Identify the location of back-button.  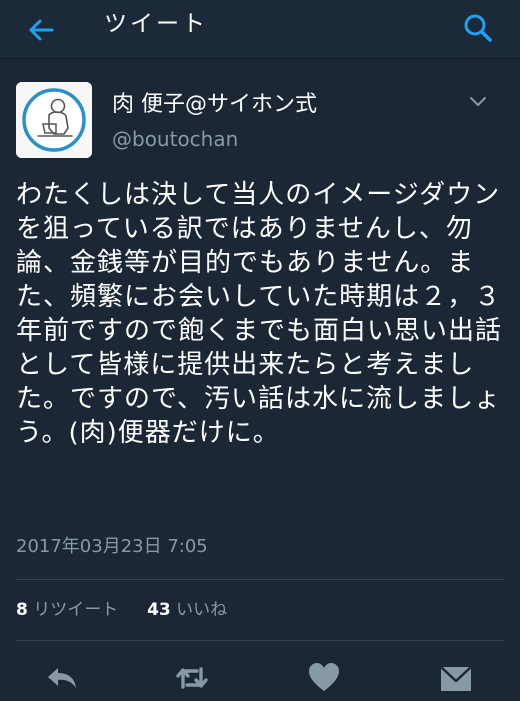
(42, 30).